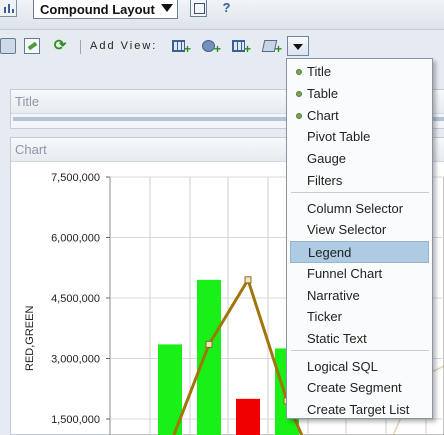 The image size is (444, 435). I want to click on menu-item-label: Gauge, so click(327, 158).